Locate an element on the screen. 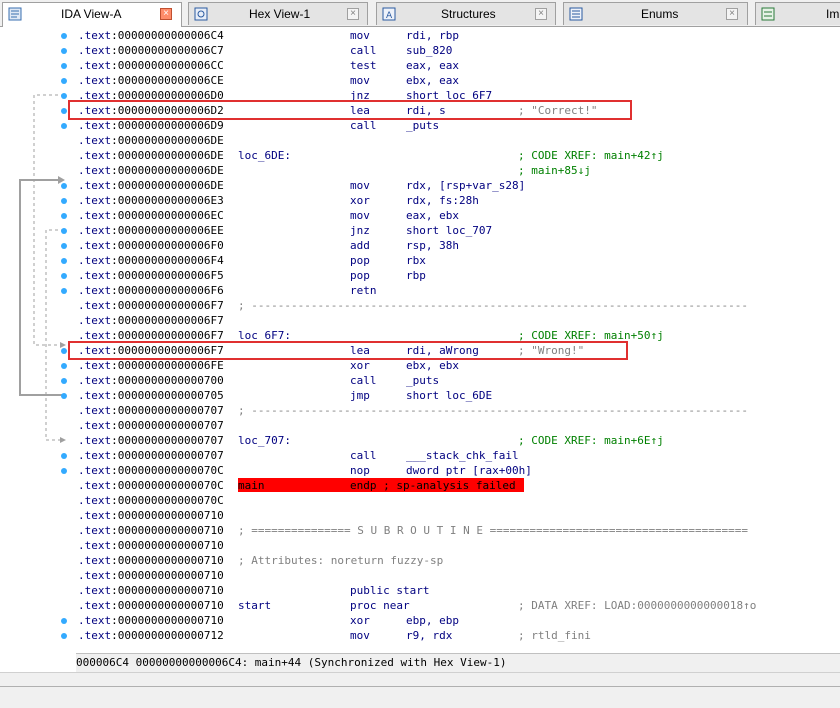 The width and height of the screenshot is (840, 708). listing-row: .text:00000000000006EE jnz short loc_707 is located at coordinates (458, 230).